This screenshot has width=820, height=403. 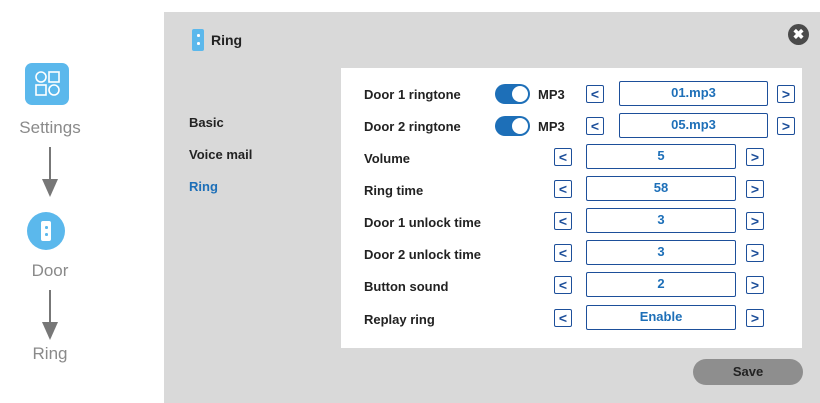 I want to click on replay-ring-next-button: >, so click(x=755, y=318).